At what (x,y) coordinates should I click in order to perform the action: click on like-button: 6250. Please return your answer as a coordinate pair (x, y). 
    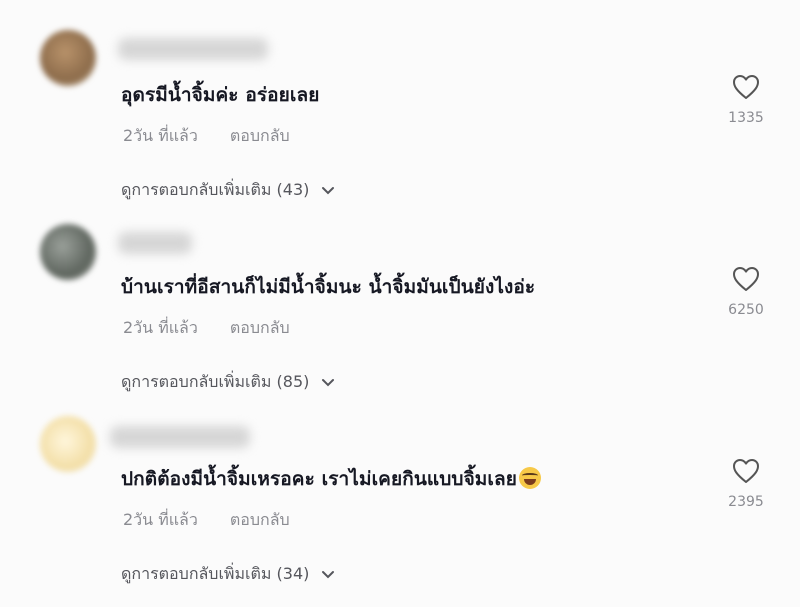
    Looking at the image, I should click on (746, 292).